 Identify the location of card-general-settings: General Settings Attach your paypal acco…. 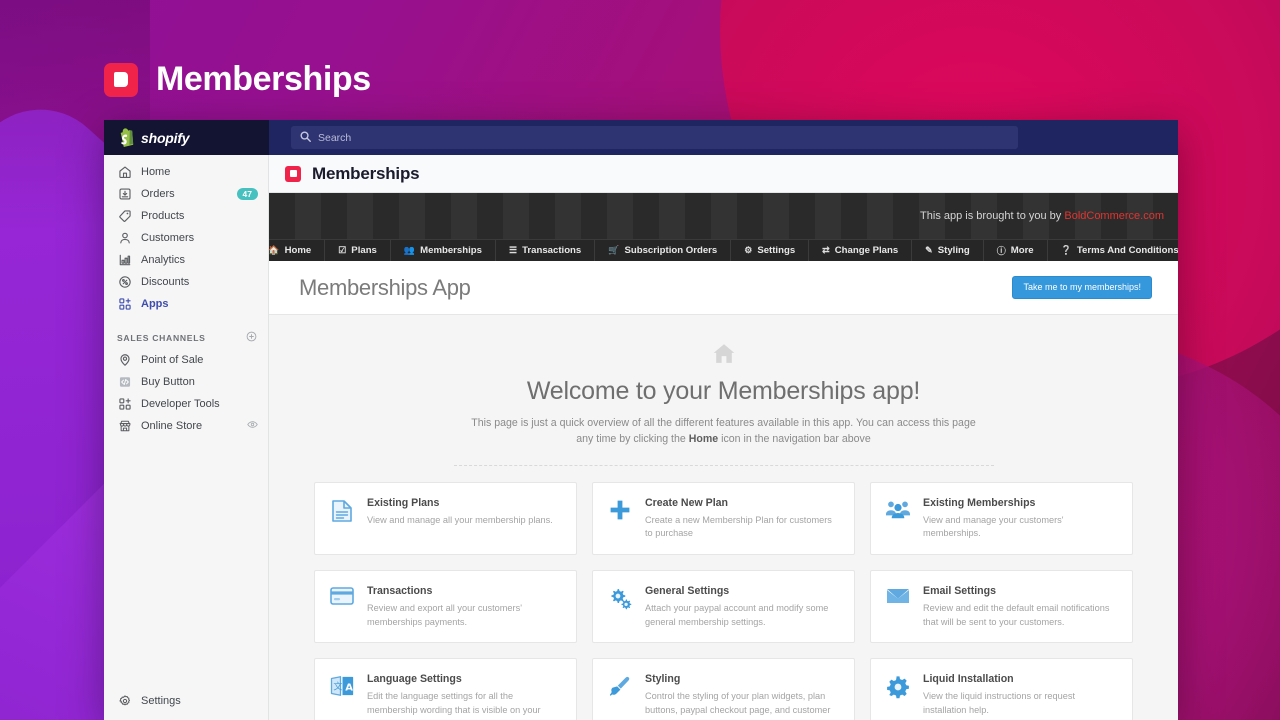
(723, 607).